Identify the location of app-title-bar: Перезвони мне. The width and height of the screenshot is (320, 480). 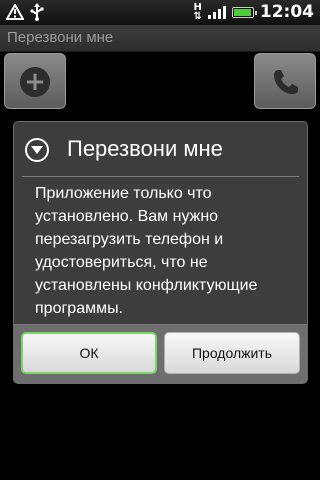
(160, 38).